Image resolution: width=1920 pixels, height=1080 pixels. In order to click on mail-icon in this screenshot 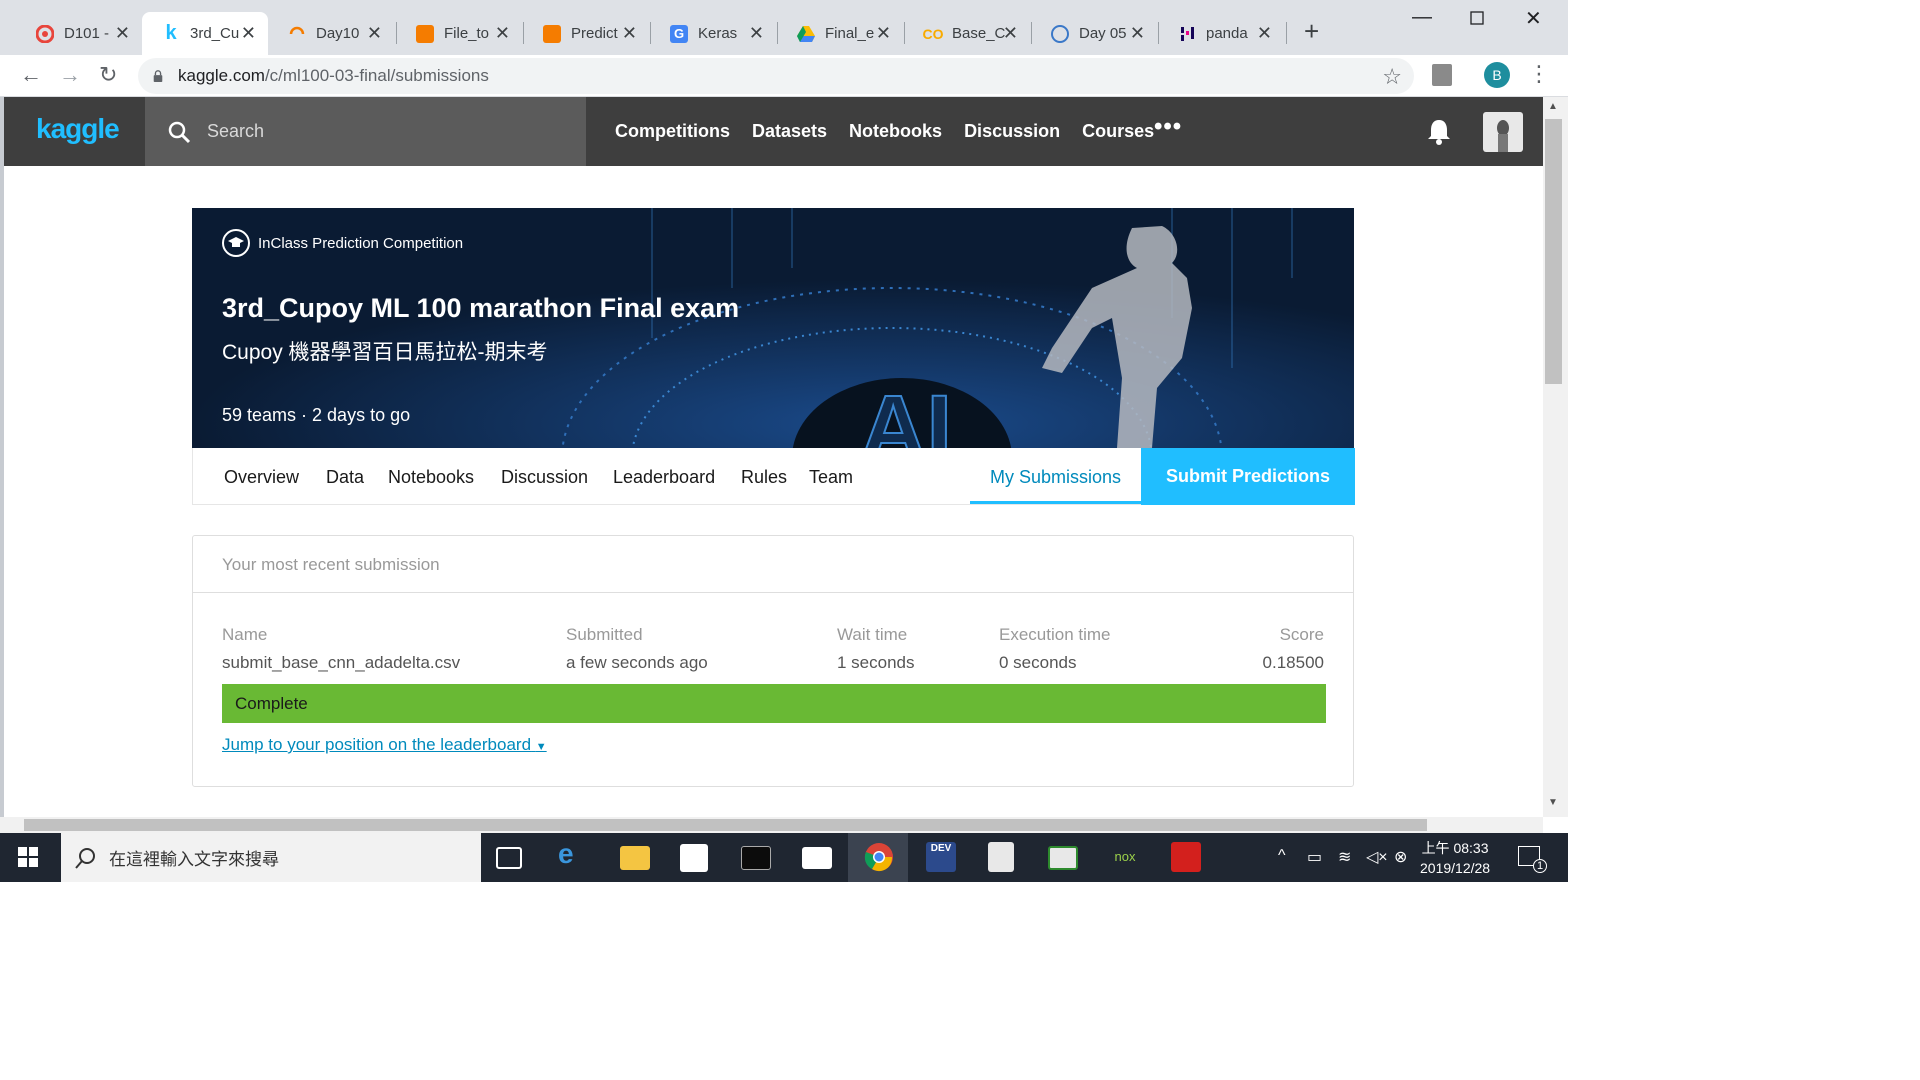, I will do `click(817, 858)`.